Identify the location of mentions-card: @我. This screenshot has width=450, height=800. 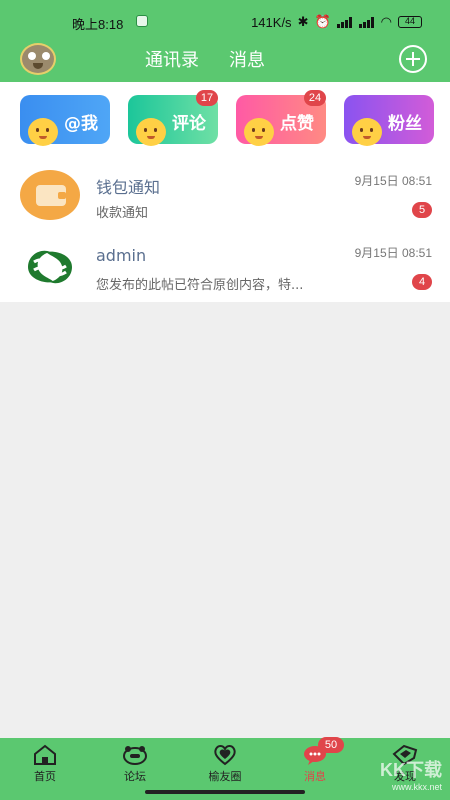
(65, 120).